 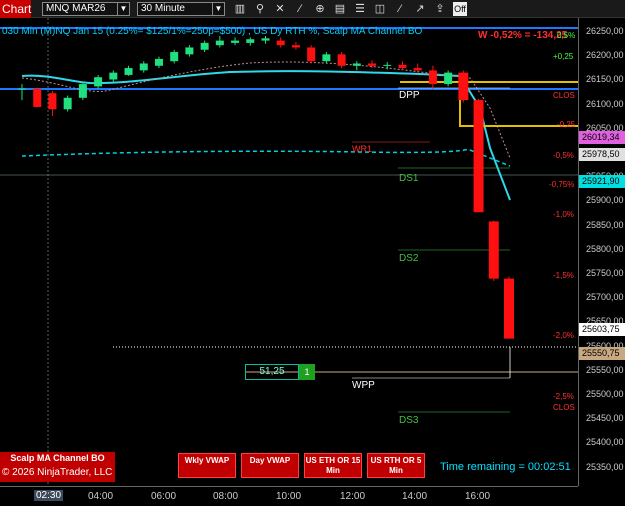 I want to click on price-tick-label: 26250,00, so click(x=605, y=31).